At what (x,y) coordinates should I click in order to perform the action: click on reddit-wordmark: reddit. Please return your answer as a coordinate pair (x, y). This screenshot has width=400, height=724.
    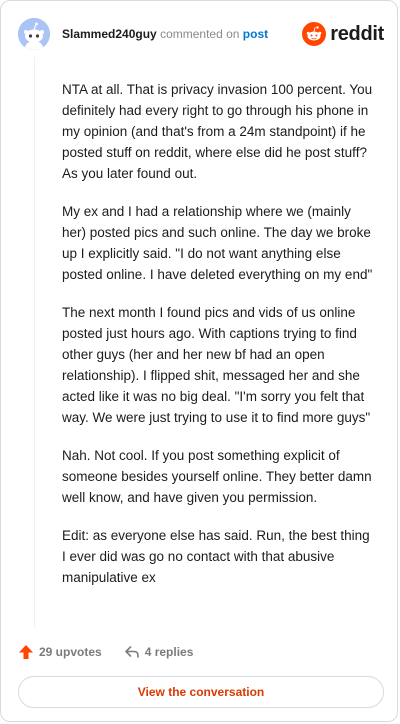
    Looking at the image, I should click on (357, 33).